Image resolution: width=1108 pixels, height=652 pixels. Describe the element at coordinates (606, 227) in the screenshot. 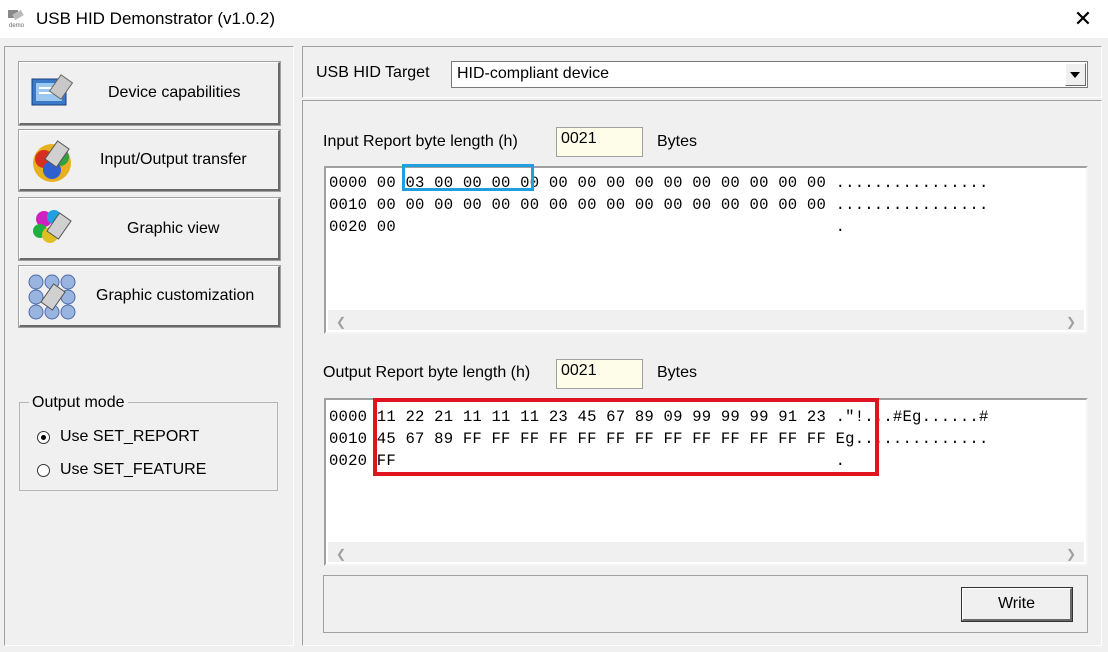

I see `hex-bytes: 00` at that location.